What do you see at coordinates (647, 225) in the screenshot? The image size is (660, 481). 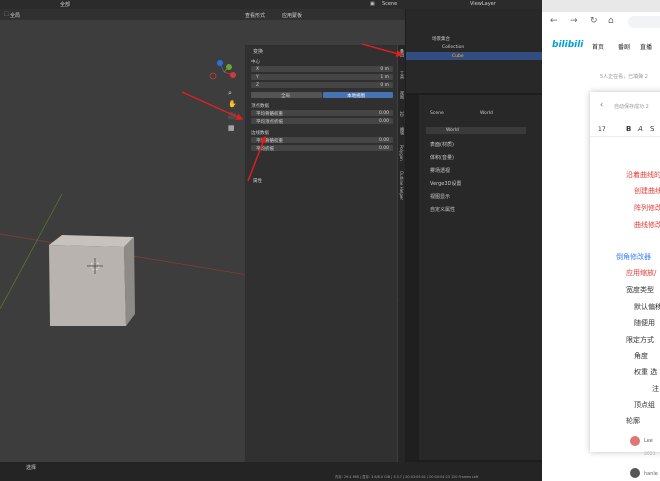 I see `doc-line-3: 曲线修改` at bounding box center [647, 225].